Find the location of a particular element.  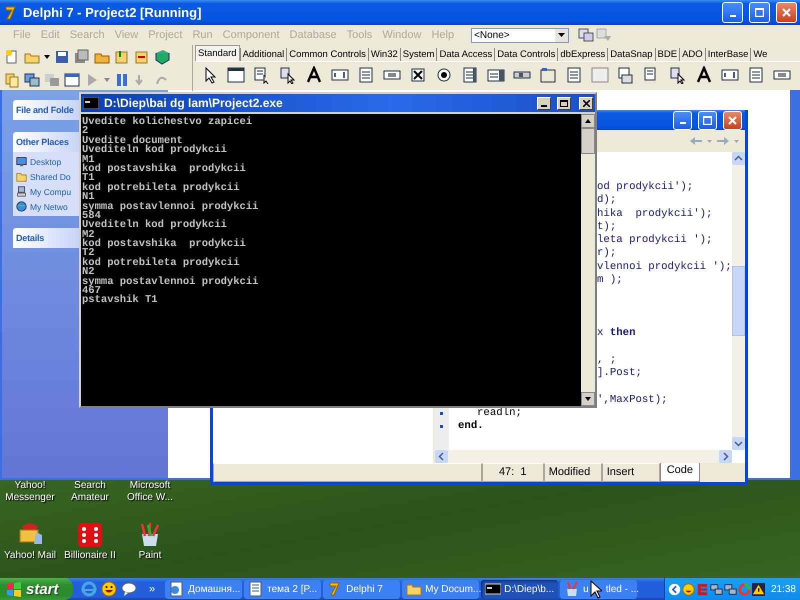

place-link: My Netwo is located at coordinates (49, 207).